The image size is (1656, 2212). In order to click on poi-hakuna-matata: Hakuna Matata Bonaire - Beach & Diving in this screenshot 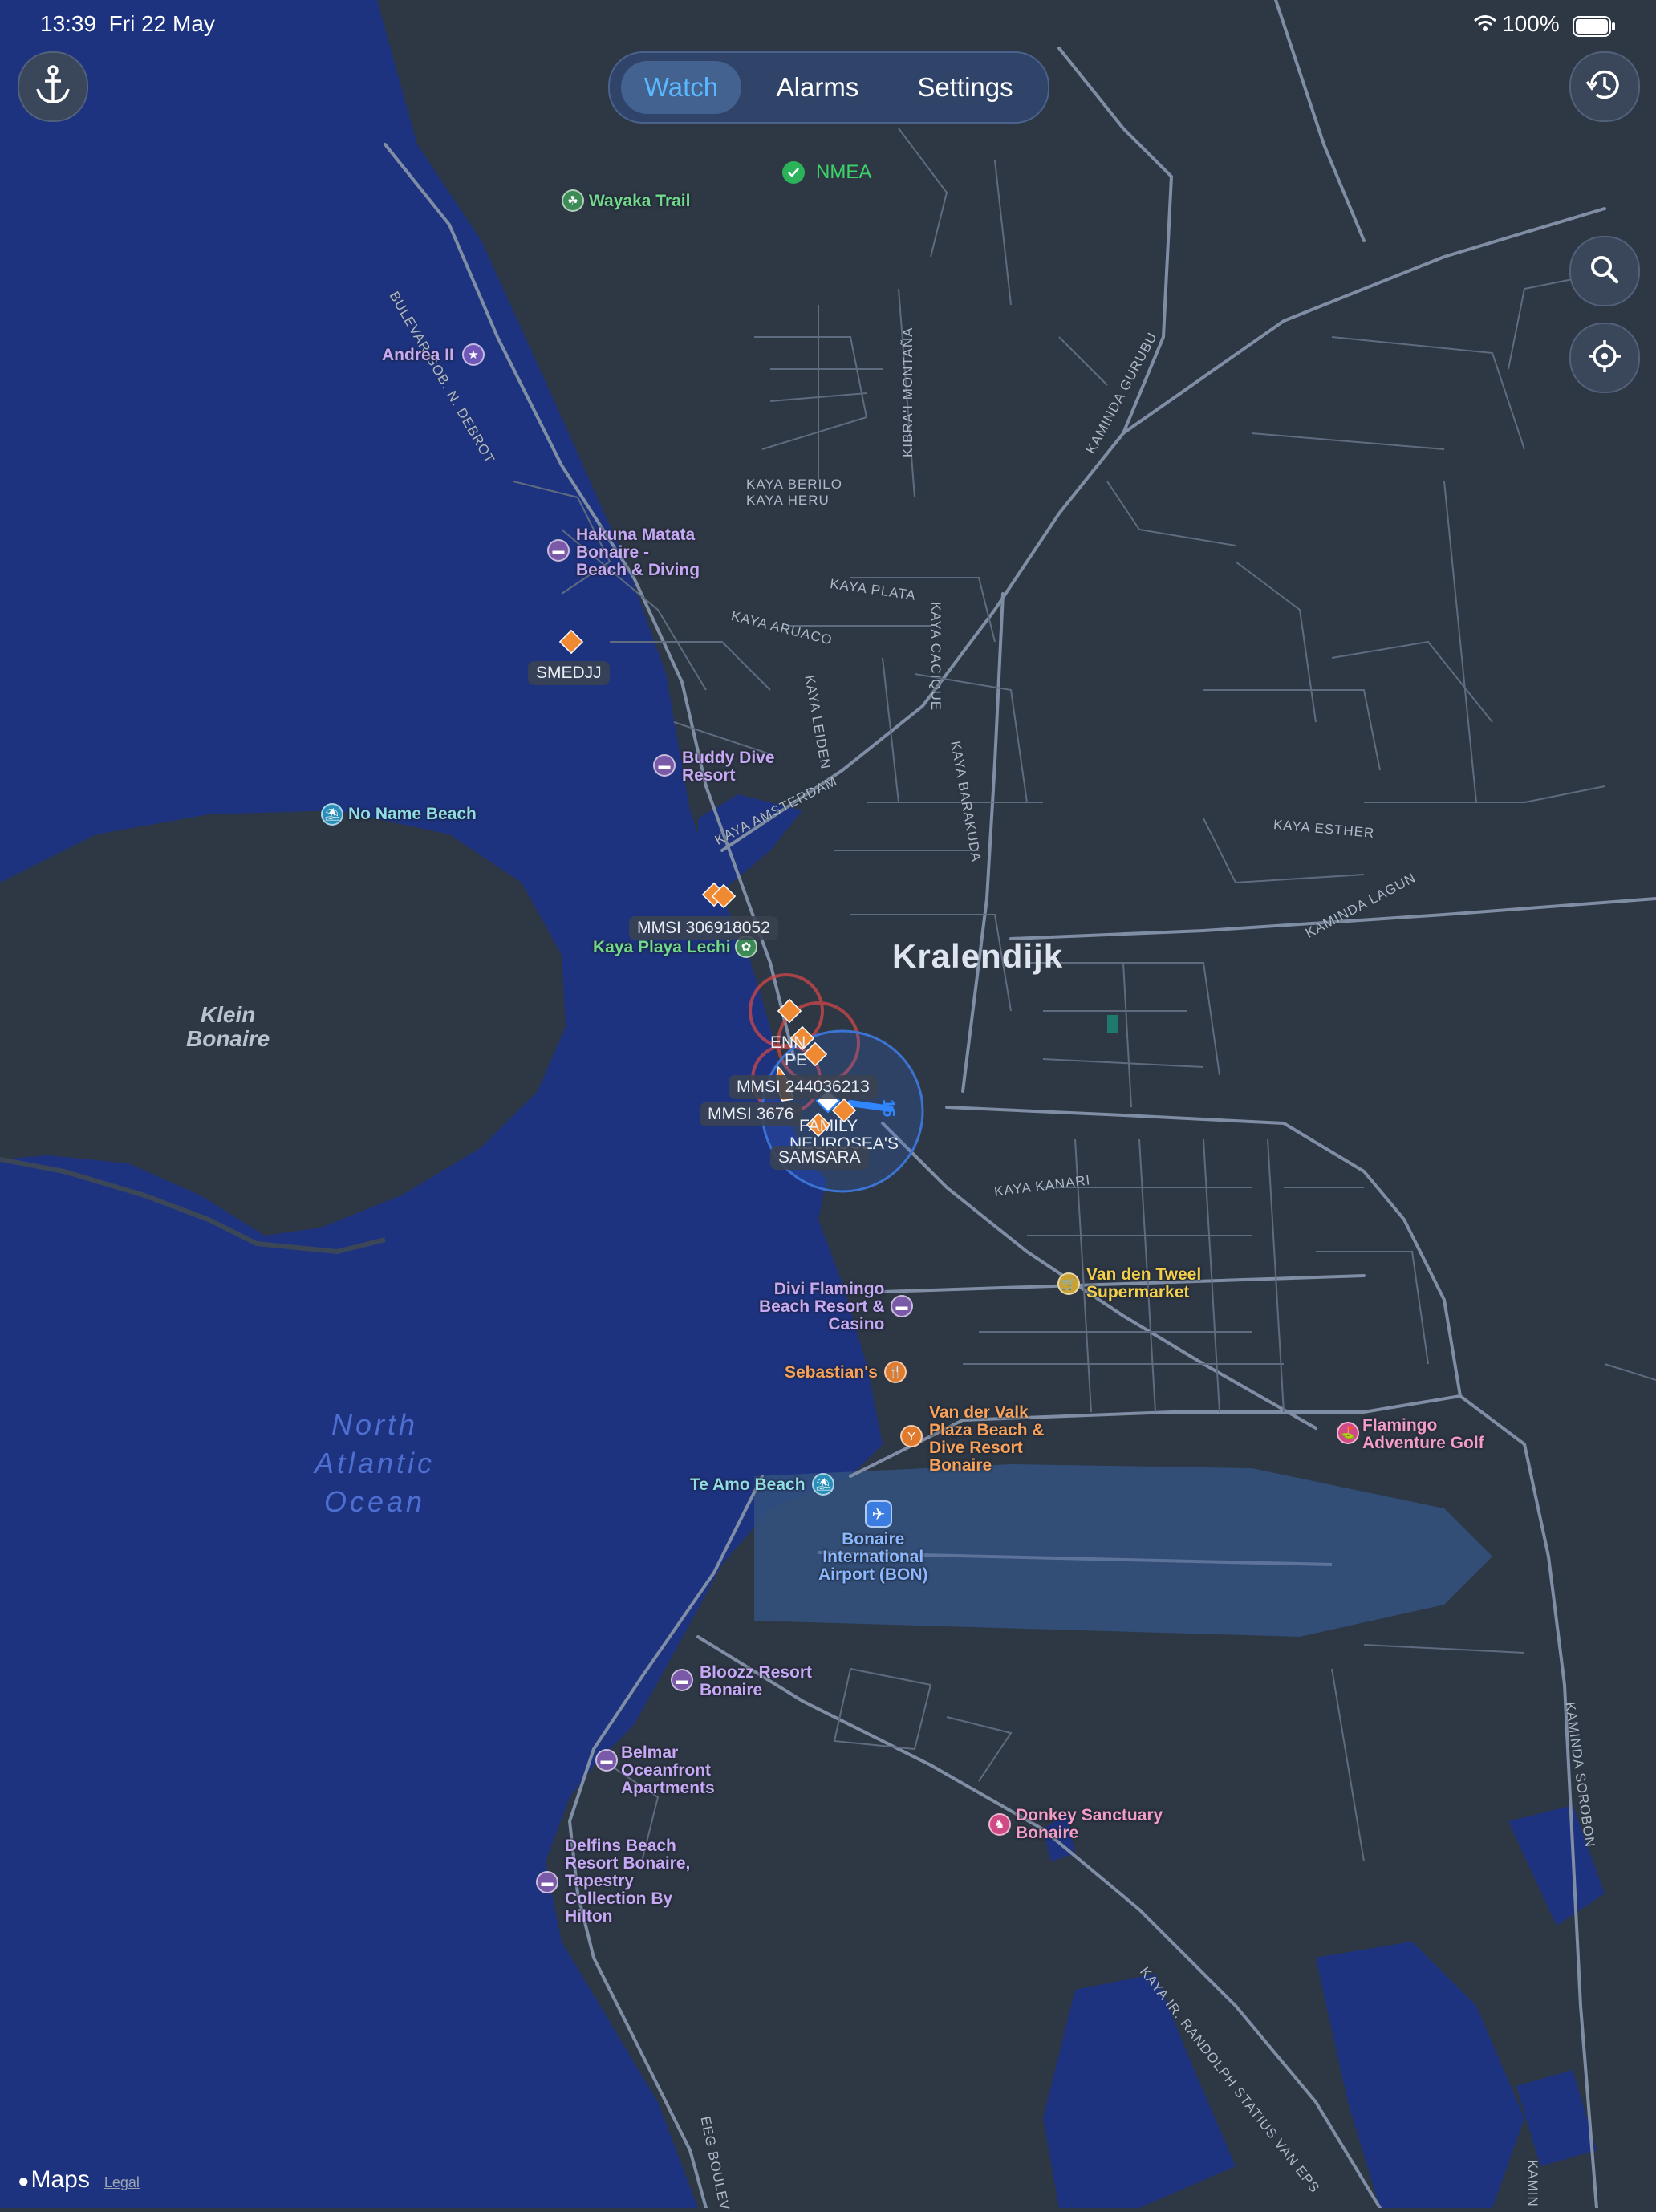, I will do `click(638, 552)`.